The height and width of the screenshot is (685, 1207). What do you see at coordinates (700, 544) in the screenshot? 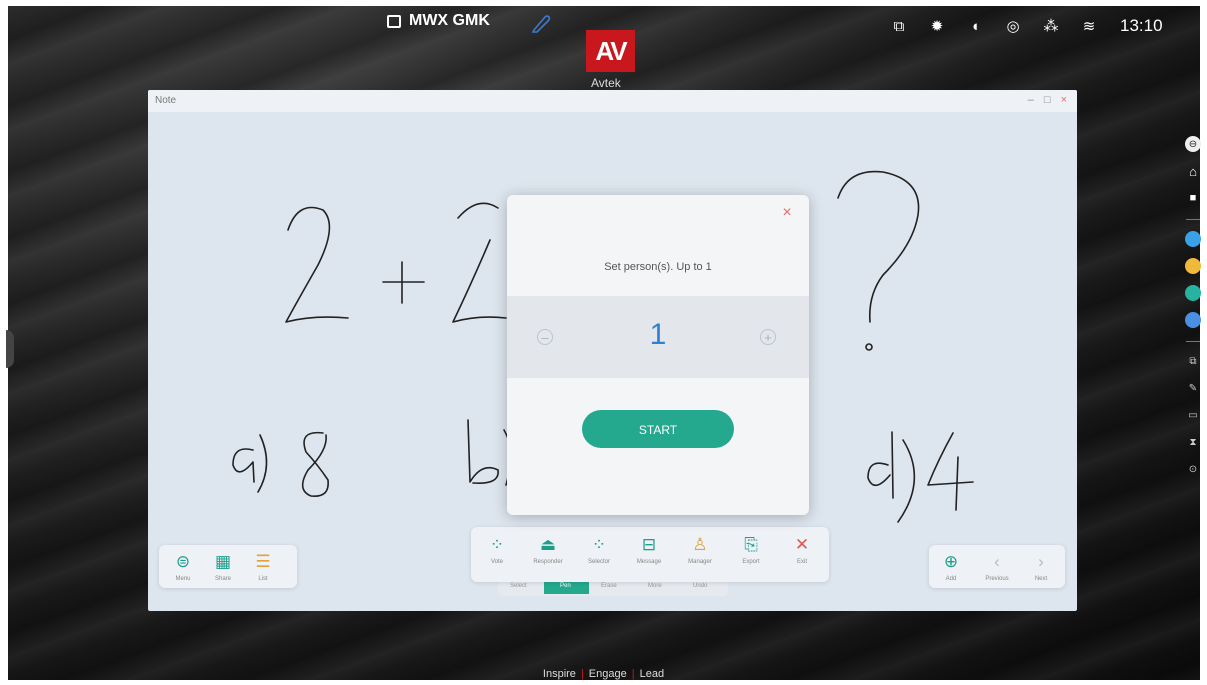
I see `manager-icon: ♙` at bounding box center [700, 544].